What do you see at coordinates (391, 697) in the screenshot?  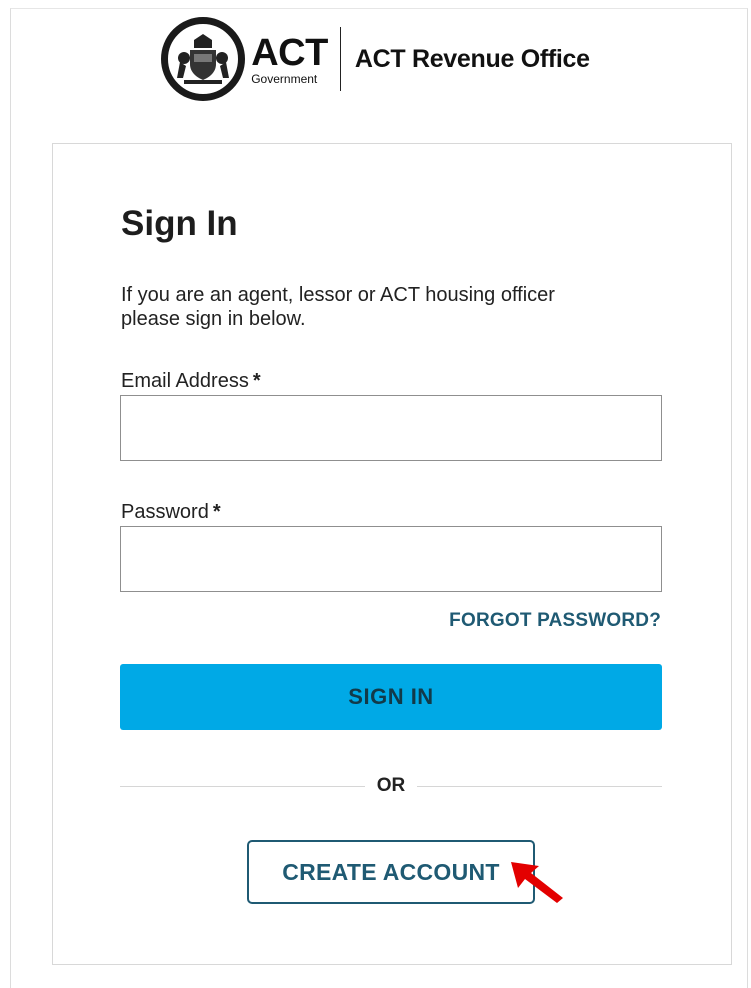 I see `sign-in-button: SIGN IN` at bounding box center [391, 697].